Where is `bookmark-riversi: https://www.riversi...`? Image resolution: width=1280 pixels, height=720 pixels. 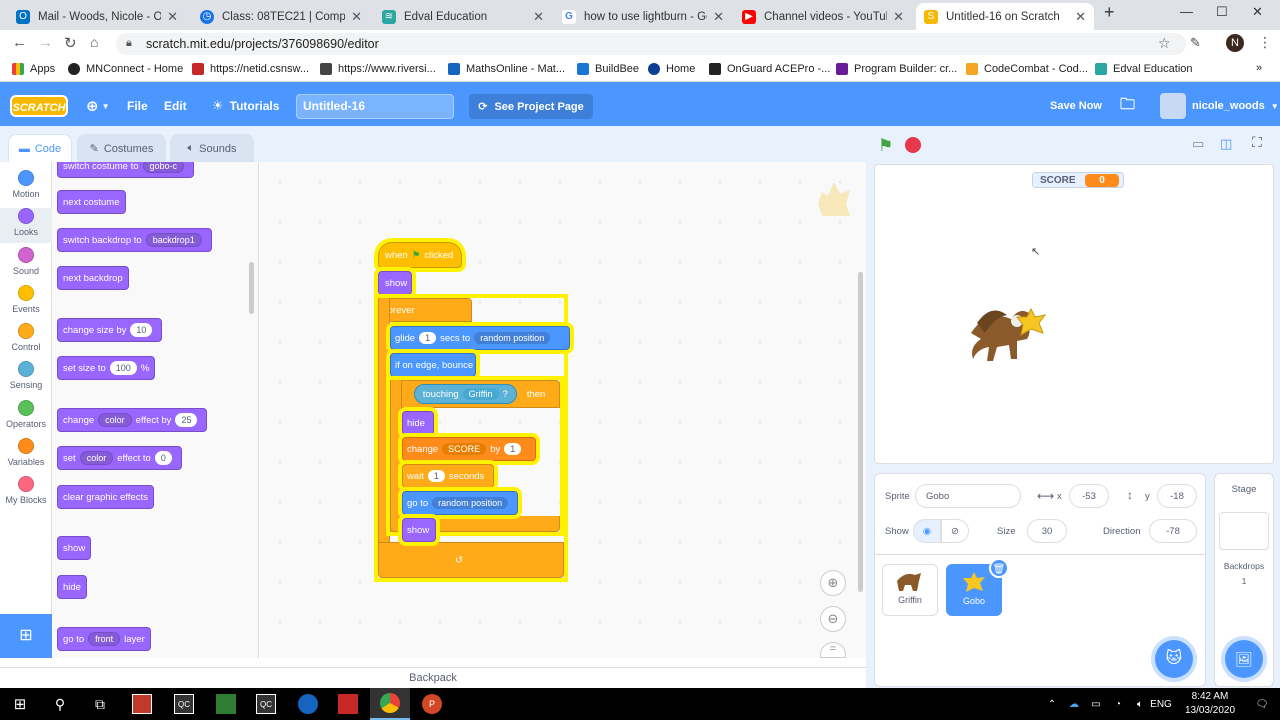
bookmark-riversi: https://www.riversi... is located at coordinates (378, 69).